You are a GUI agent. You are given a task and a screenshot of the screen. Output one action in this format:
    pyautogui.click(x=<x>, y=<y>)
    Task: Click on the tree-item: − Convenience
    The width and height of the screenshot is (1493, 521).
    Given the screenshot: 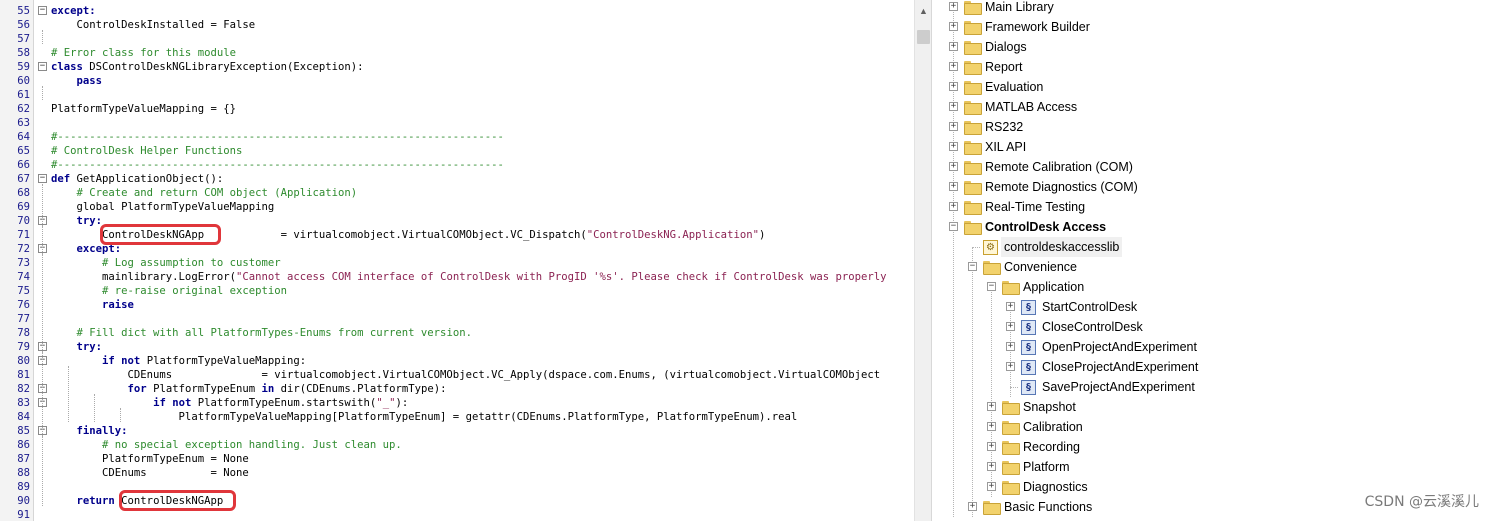 What is the action you would take?
    pyautogui.click(x=1215, y=267)
    